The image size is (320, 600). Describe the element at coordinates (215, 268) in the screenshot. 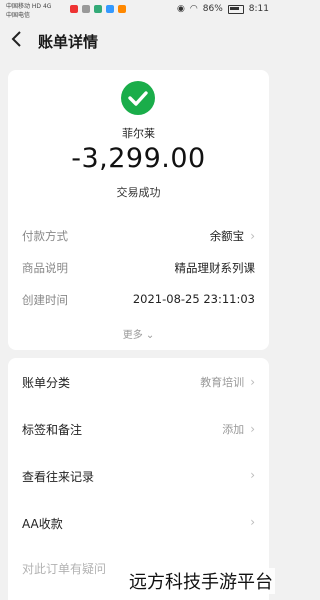

I see `detail-value: 精品理财系列课` at that location.